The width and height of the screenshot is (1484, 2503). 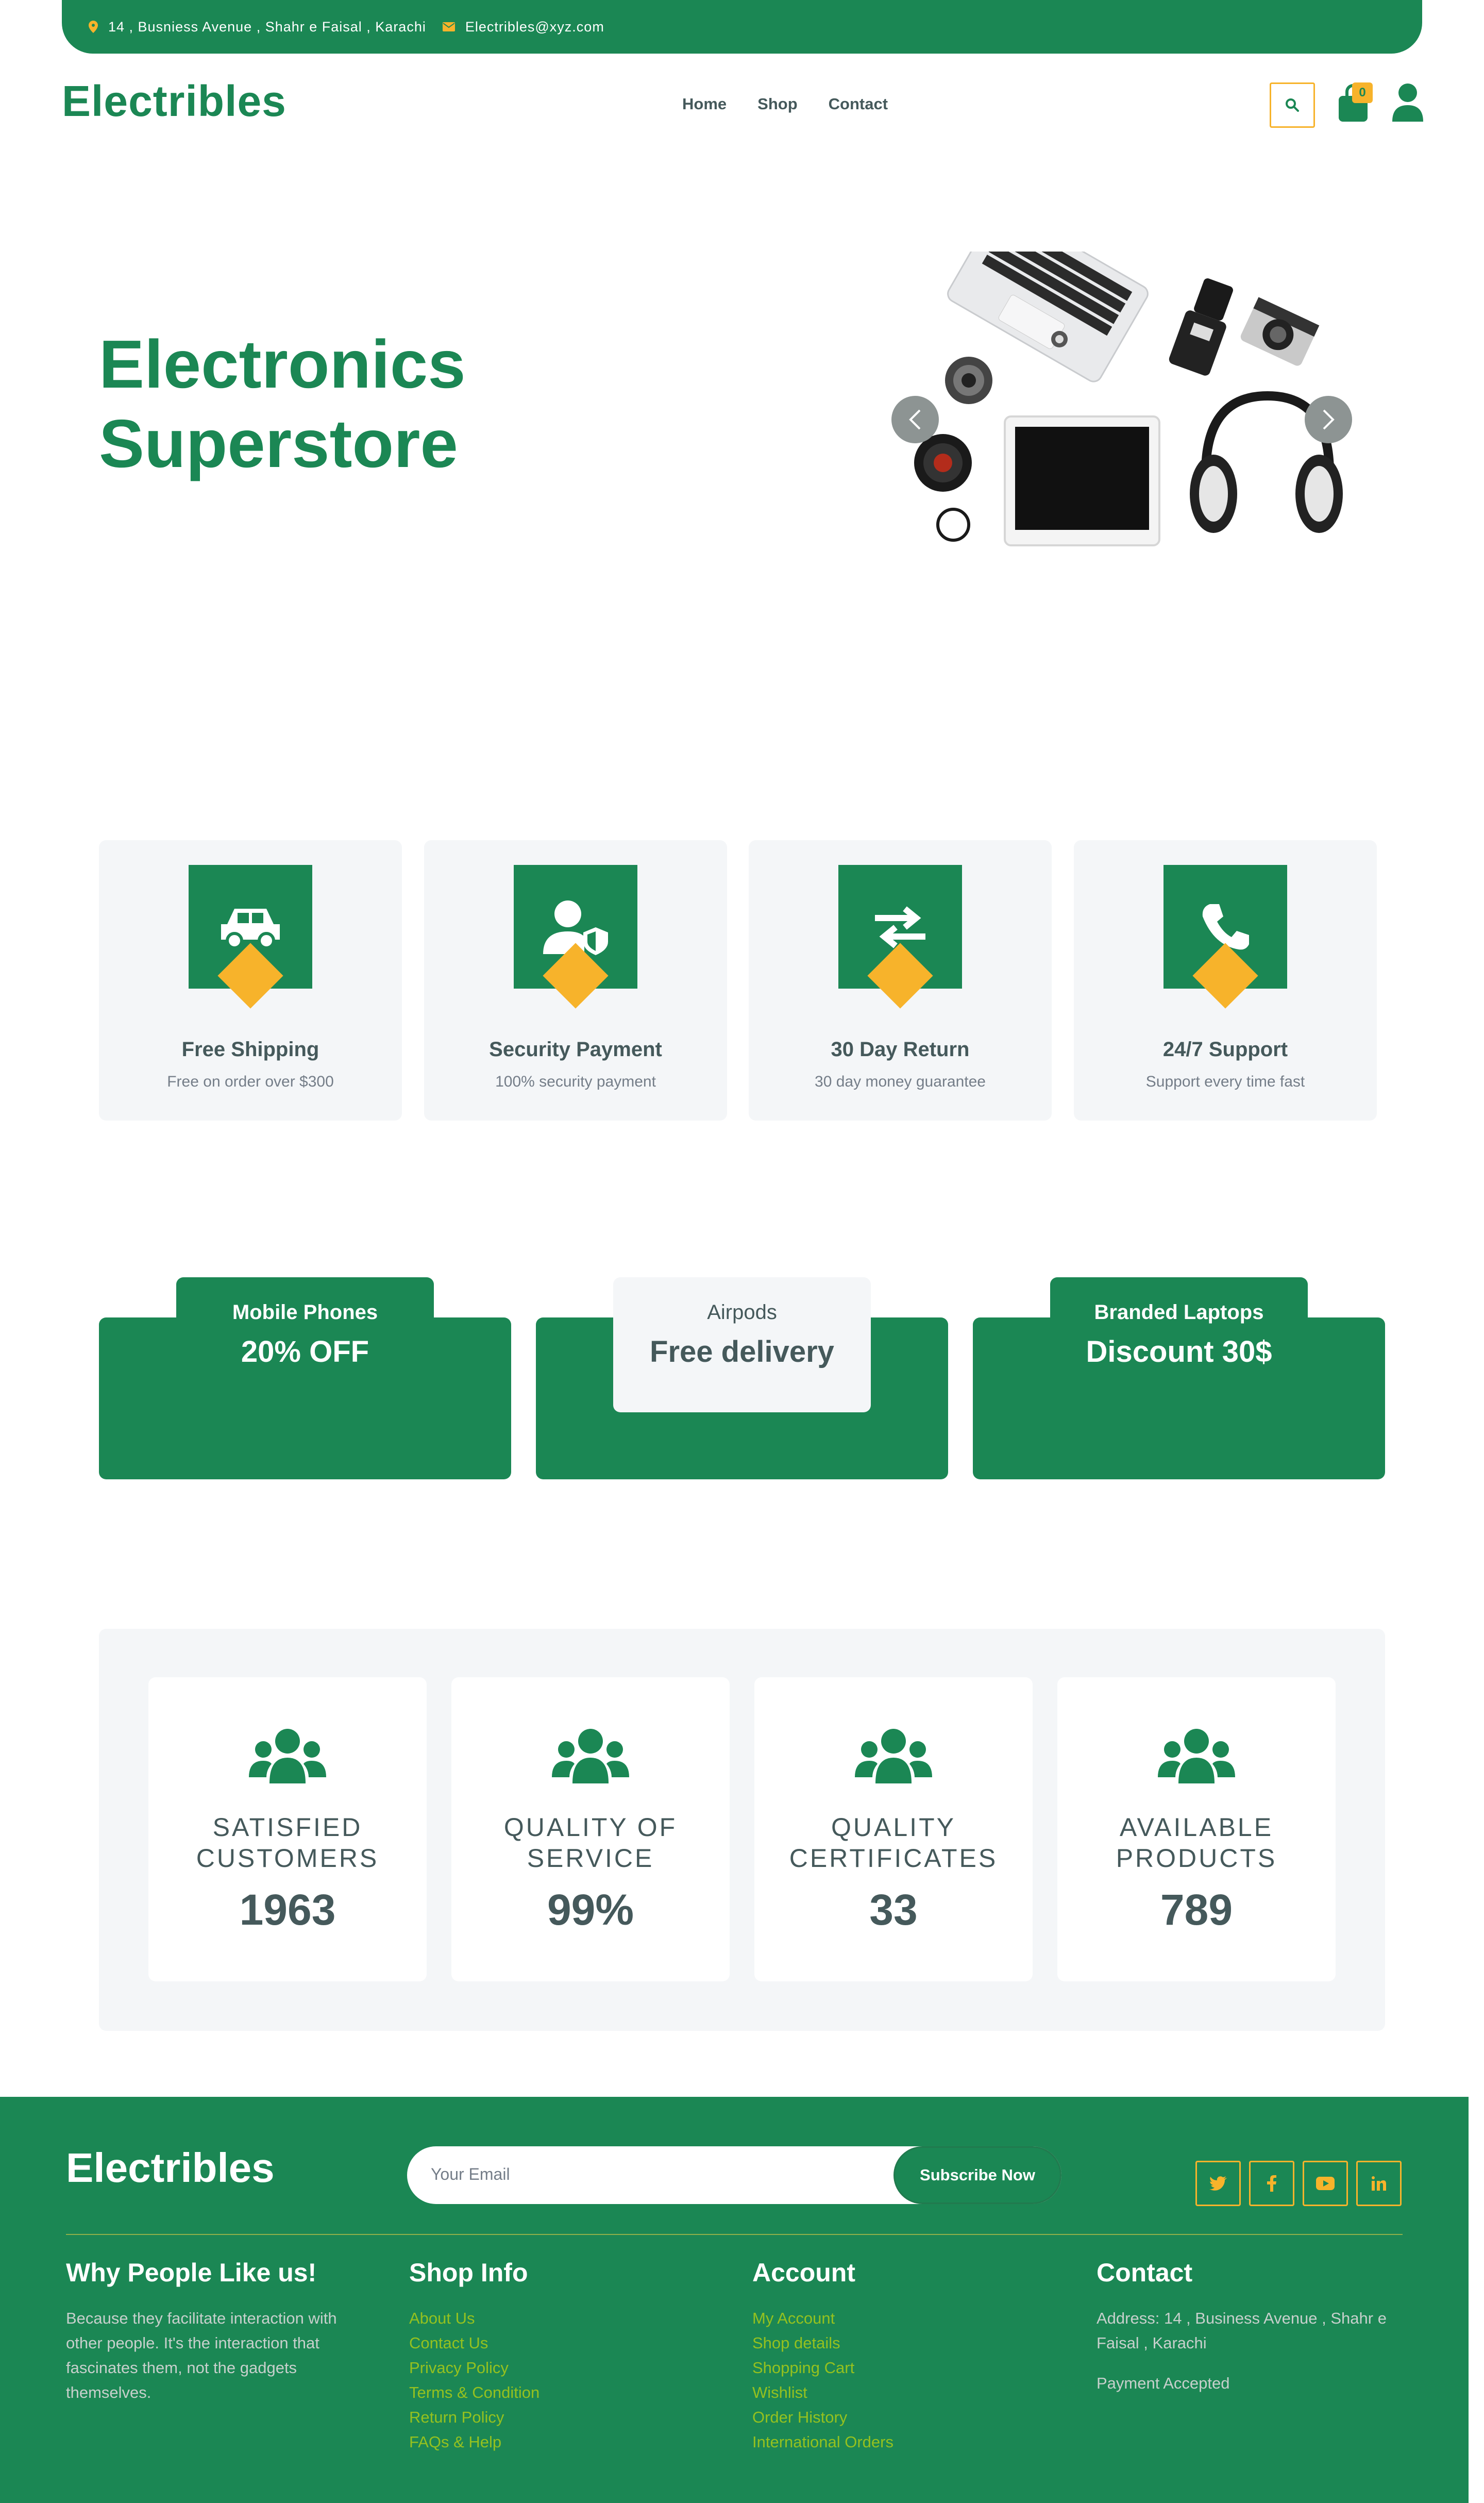 What do you see at coordinates (803, 2272) in the screenshot?
I see `footer-heading: Account` at bounding box center [803, 2272].